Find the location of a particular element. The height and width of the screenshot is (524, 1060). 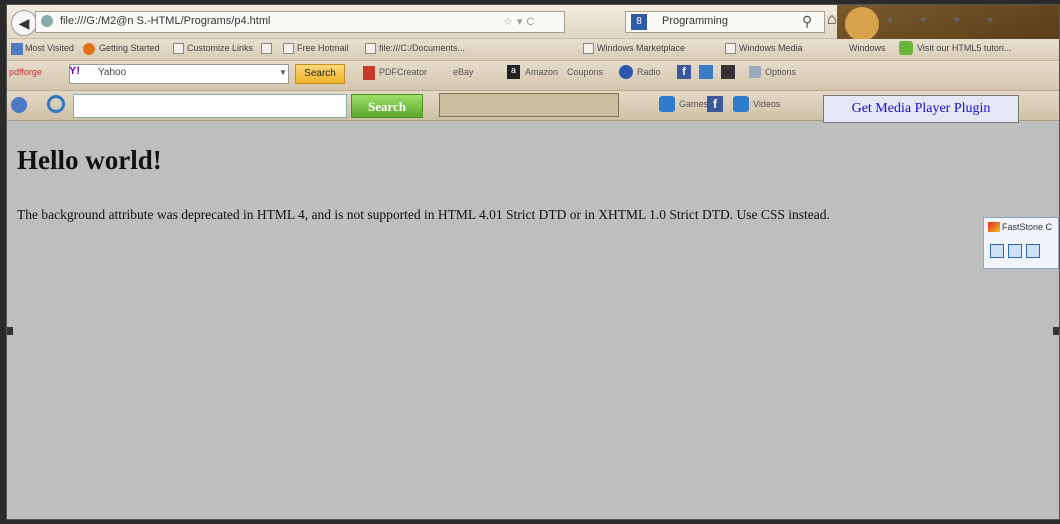

home-icon: ⌂ is located at coordinates (832, 20).